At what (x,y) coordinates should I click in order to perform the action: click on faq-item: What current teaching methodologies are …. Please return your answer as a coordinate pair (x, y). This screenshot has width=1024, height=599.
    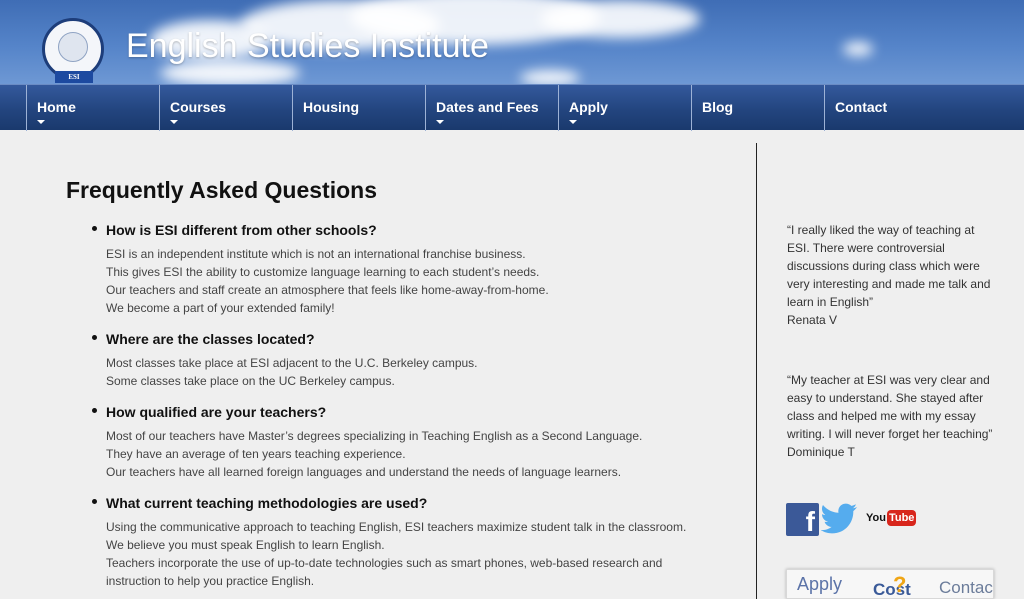
    Looking at the image, I should click on (406, 541).